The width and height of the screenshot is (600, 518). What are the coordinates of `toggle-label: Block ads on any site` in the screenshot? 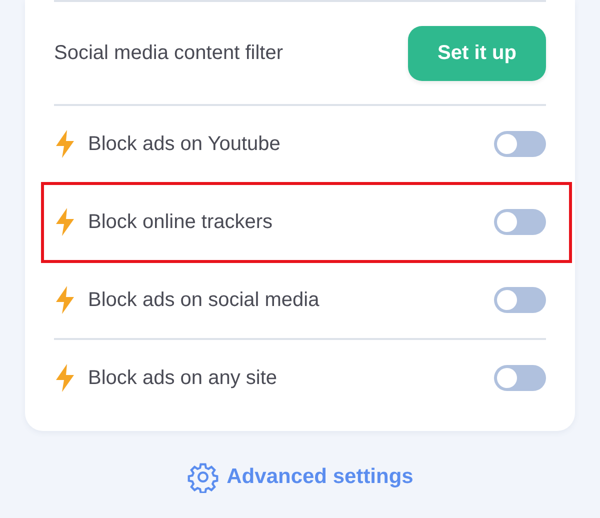 It's located at (182, 378).